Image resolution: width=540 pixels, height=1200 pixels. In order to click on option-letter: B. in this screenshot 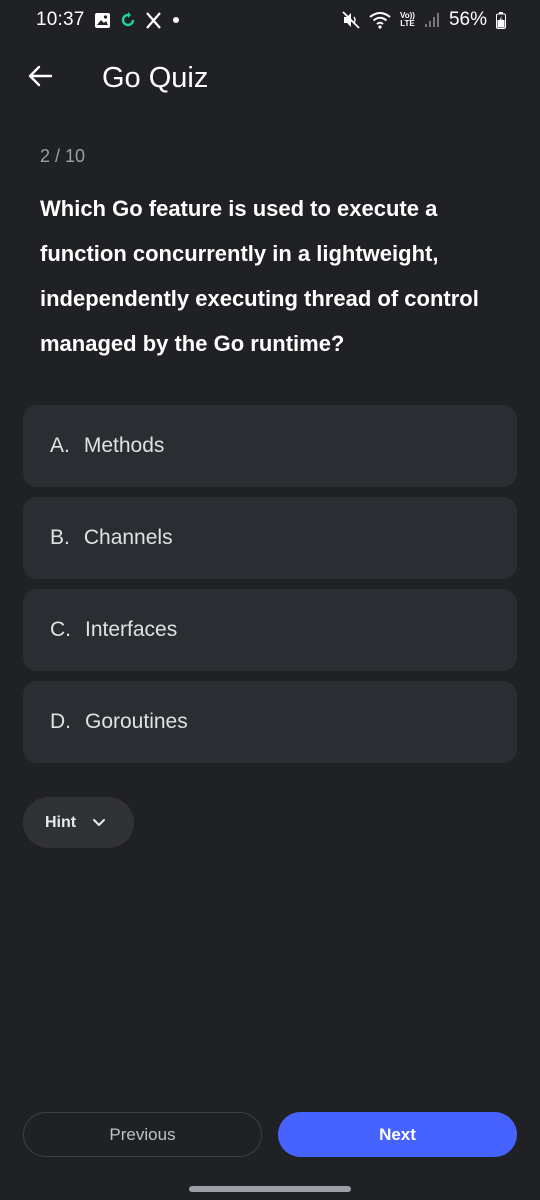, I will do `click(60, 537)`.